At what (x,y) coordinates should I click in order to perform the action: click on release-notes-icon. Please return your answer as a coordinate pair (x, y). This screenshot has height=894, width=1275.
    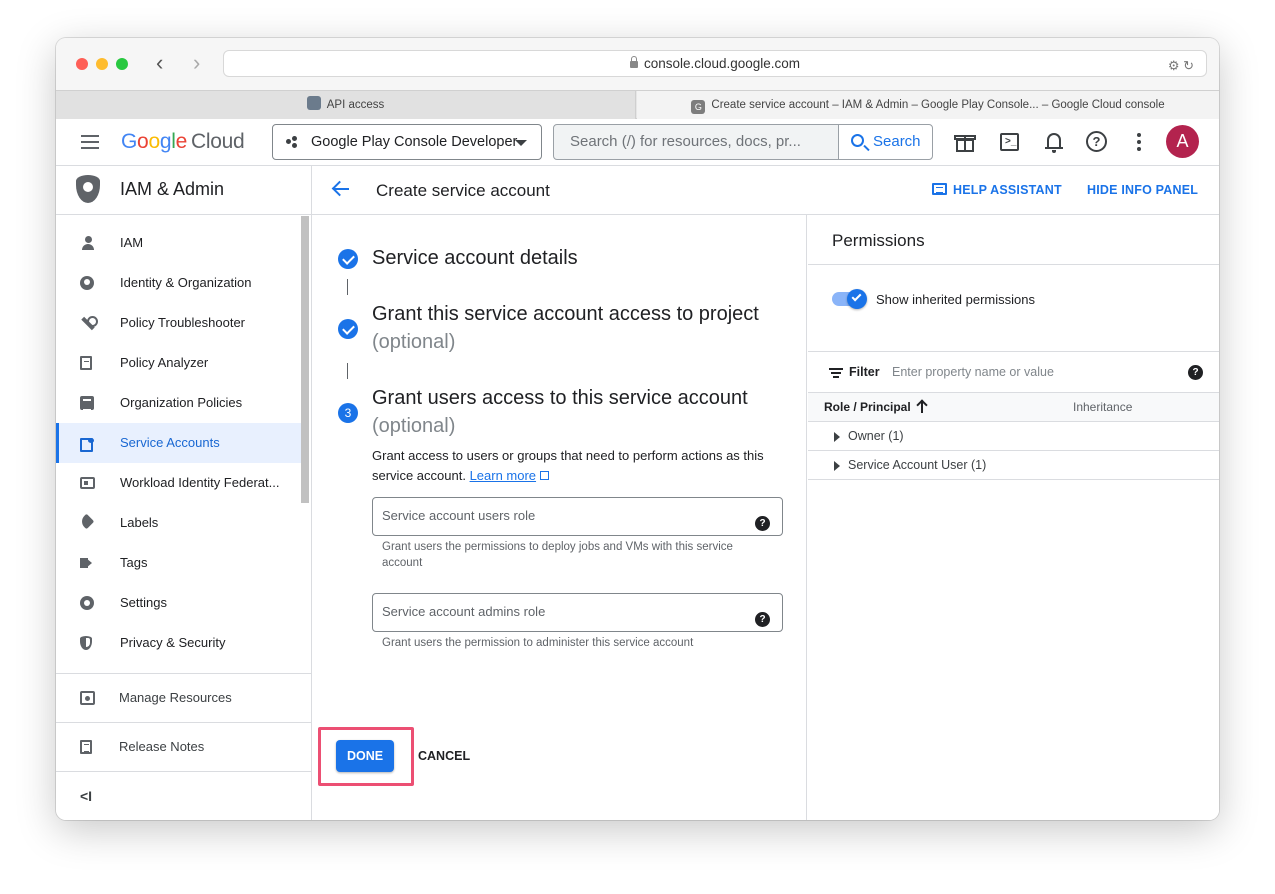
    Looking at the image, I should click on (86, 747).